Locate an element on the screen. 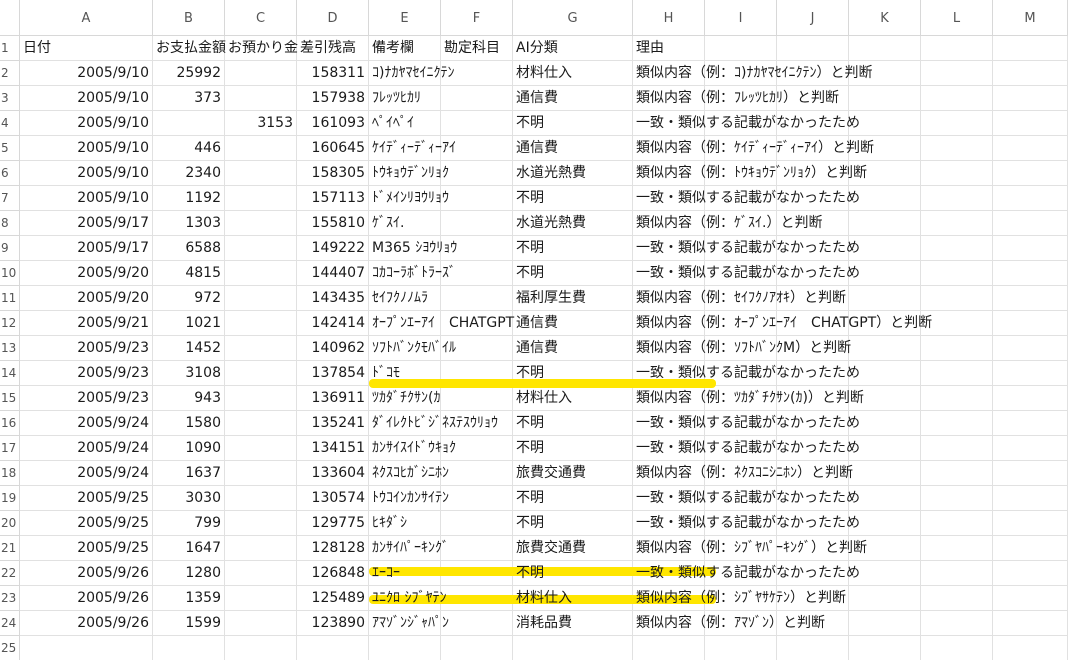  cell-c25 is located at coordinates (261, 648).